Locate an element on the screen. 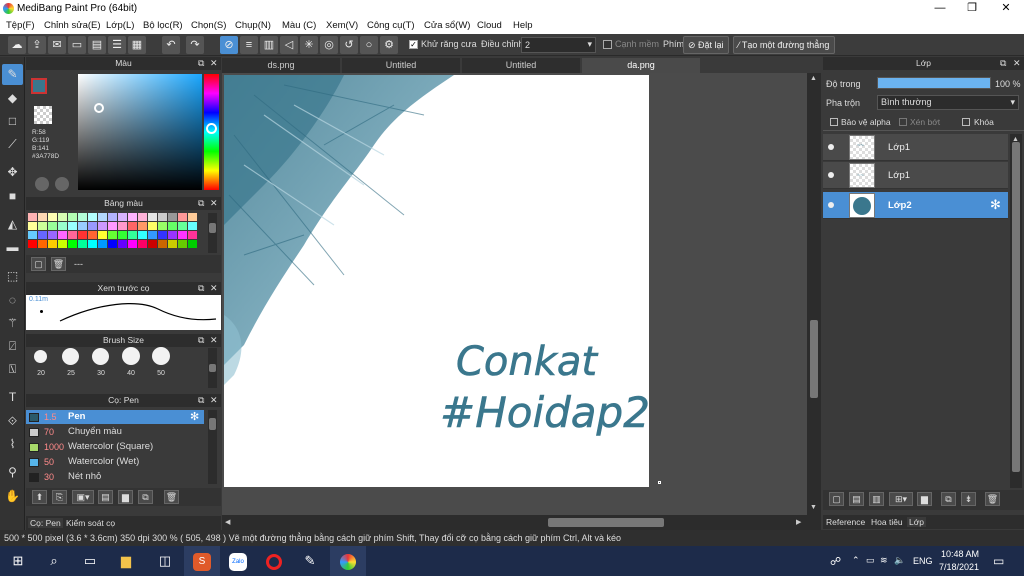 This screenshot has width=1024, height=576. close-button: ✕ is located at coordinates (1006, 8).